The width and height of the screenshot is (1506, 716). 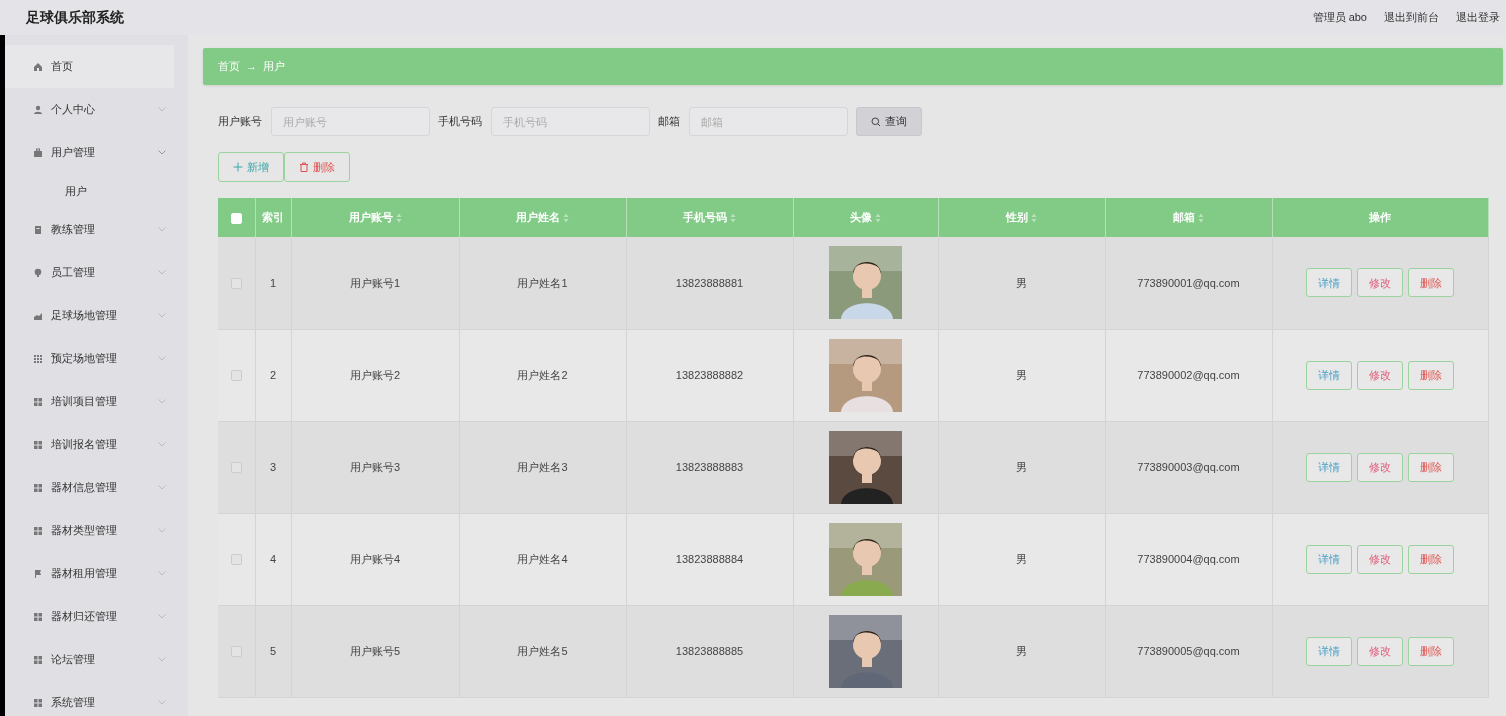 What do you see at coordinates (84, 531) in the screenshot?
I see `menu-label: 器材类型管理` at bounding box center [84, 531].